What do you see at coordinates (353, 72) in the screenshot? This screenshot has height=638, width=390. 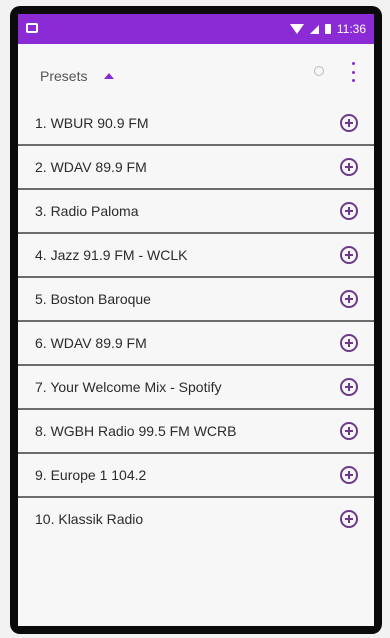 I see `more-vert-icon` at bounding box center [353, 72].